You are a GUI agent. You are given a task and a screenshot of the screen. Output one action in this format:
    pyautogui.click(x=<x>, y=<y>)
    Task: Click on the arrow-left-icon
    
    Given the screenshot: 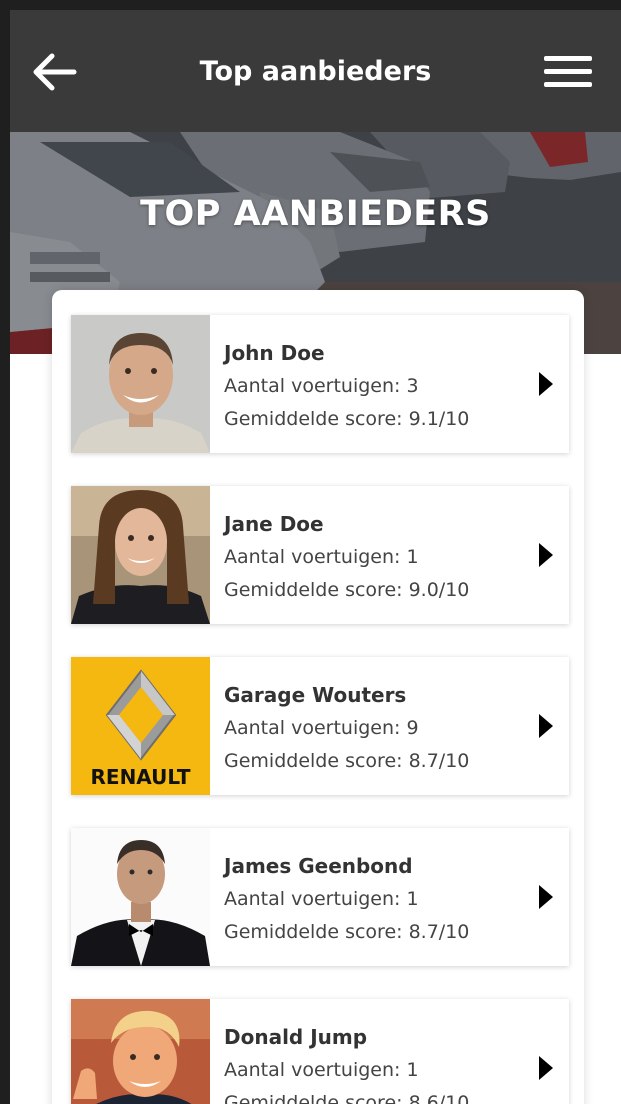 What is the action you would take?
    pyautogui.click(x=55, y=72)
    